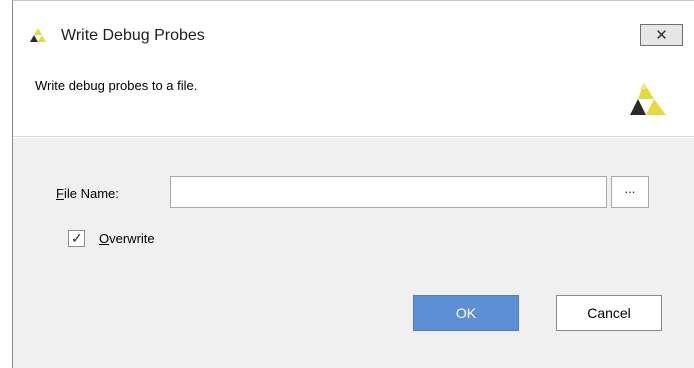  Describe the element at coordinates (133, 35) in the screenshot. I see `window-title: Write Debug Probes` at that location.